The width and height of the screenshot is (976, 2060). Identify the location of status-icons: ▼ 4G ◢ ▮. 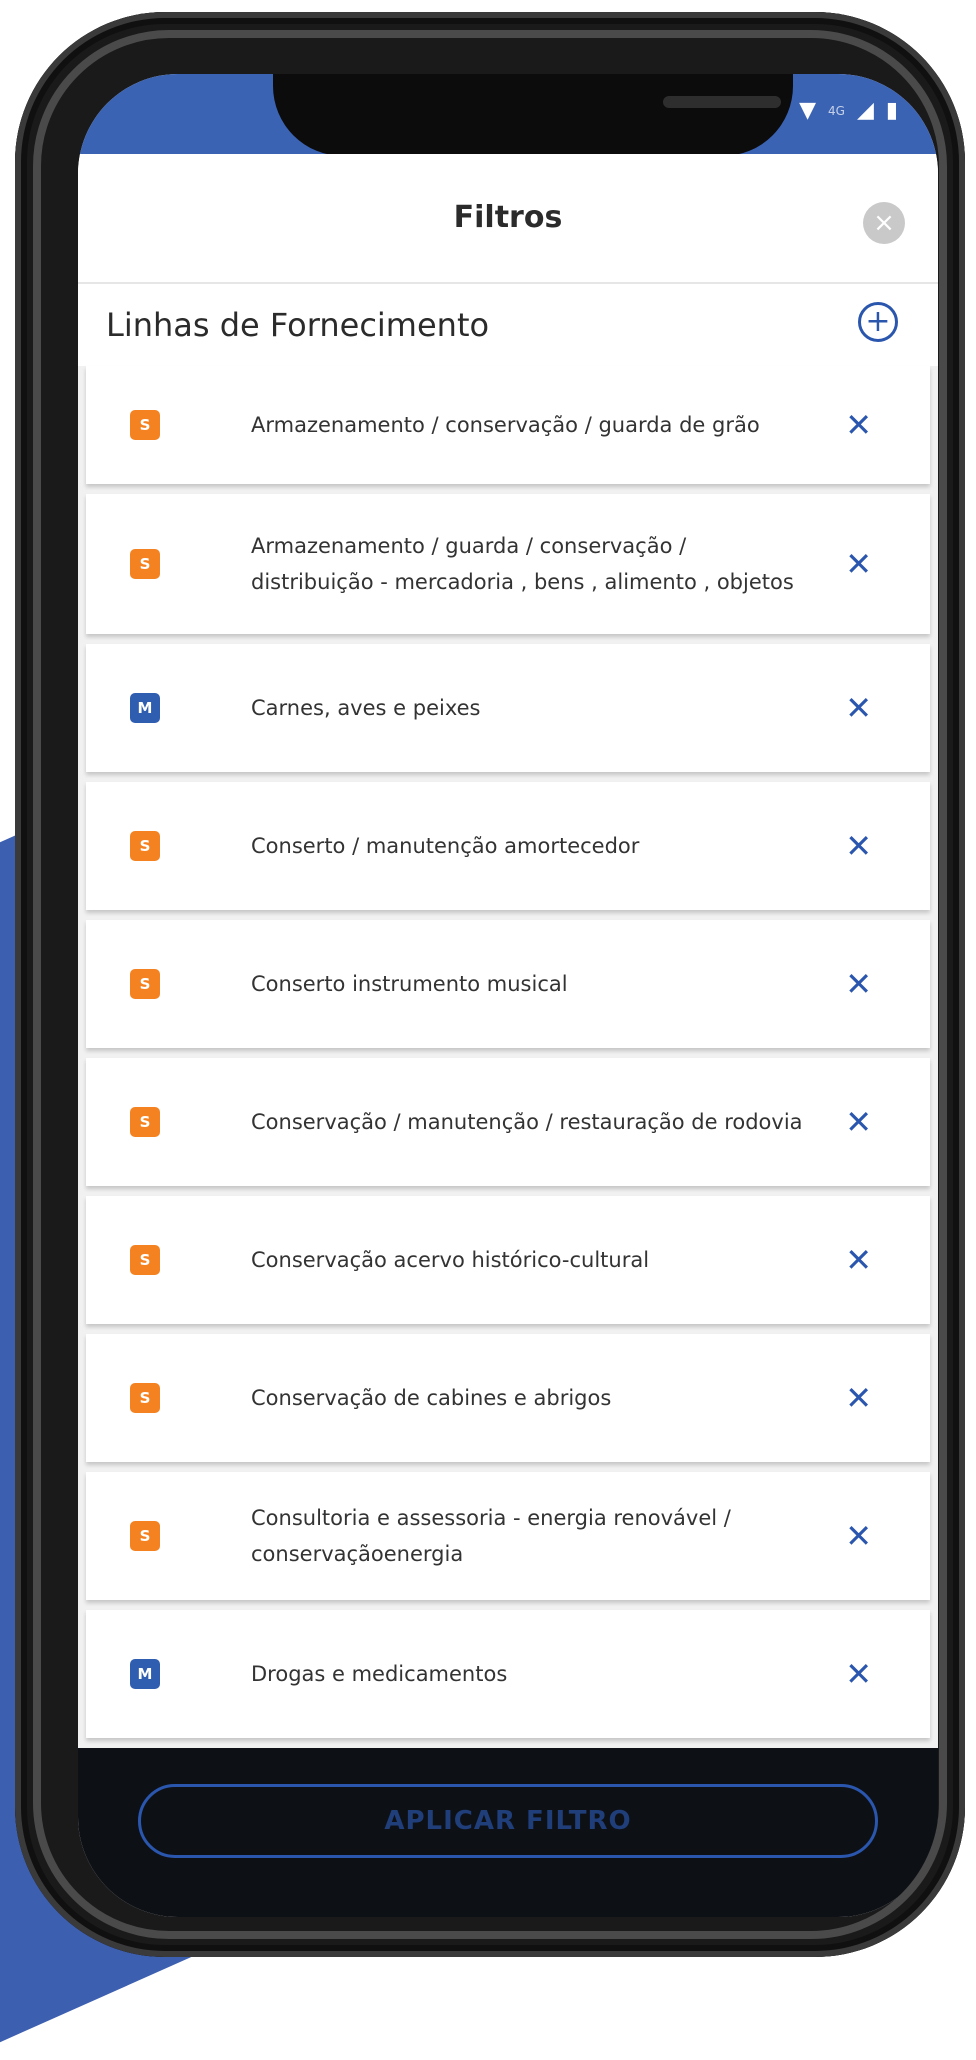
(848, 110).